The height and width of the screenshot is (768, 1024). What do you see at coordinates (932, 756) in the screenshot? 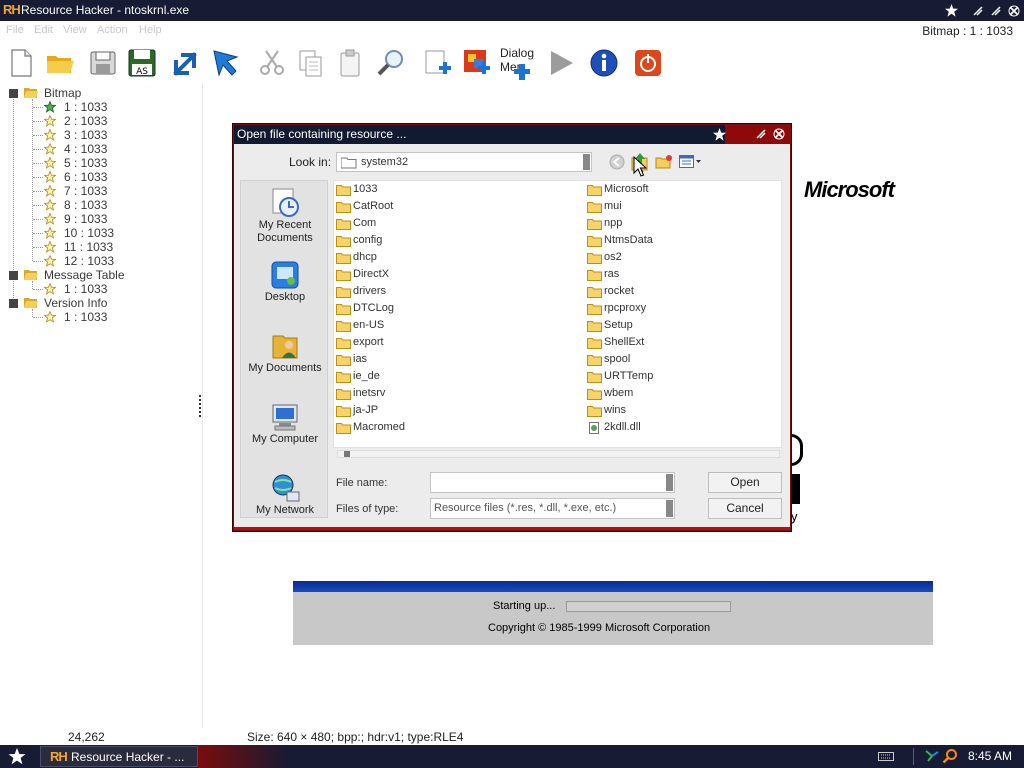
I see `network-icon` at bounding box center [932, 756].